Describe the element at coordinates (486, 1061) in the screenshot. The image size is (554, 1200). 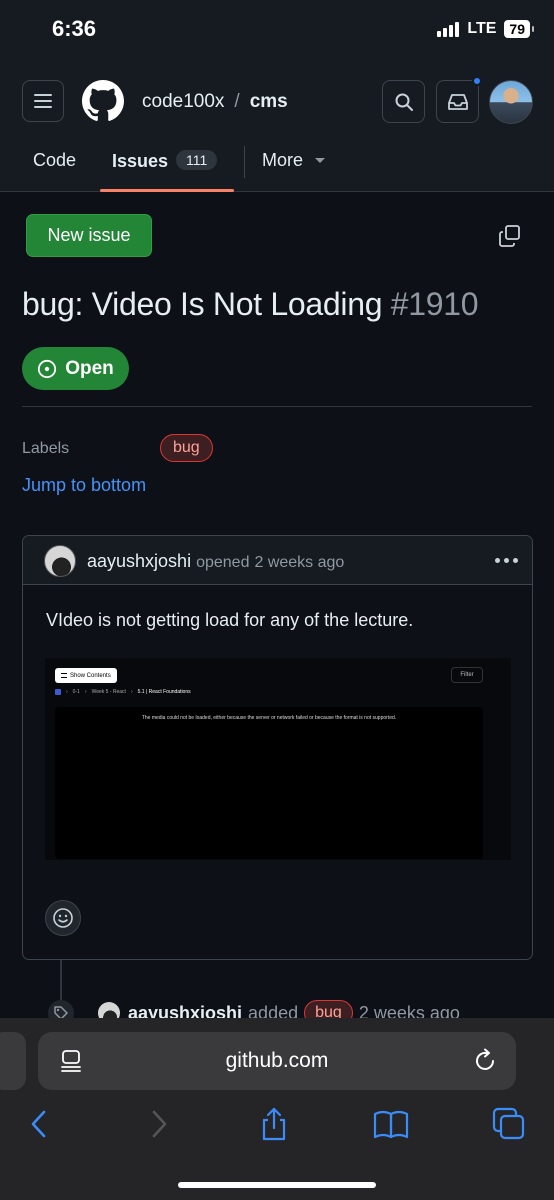
I see `reload-icon` at that location.